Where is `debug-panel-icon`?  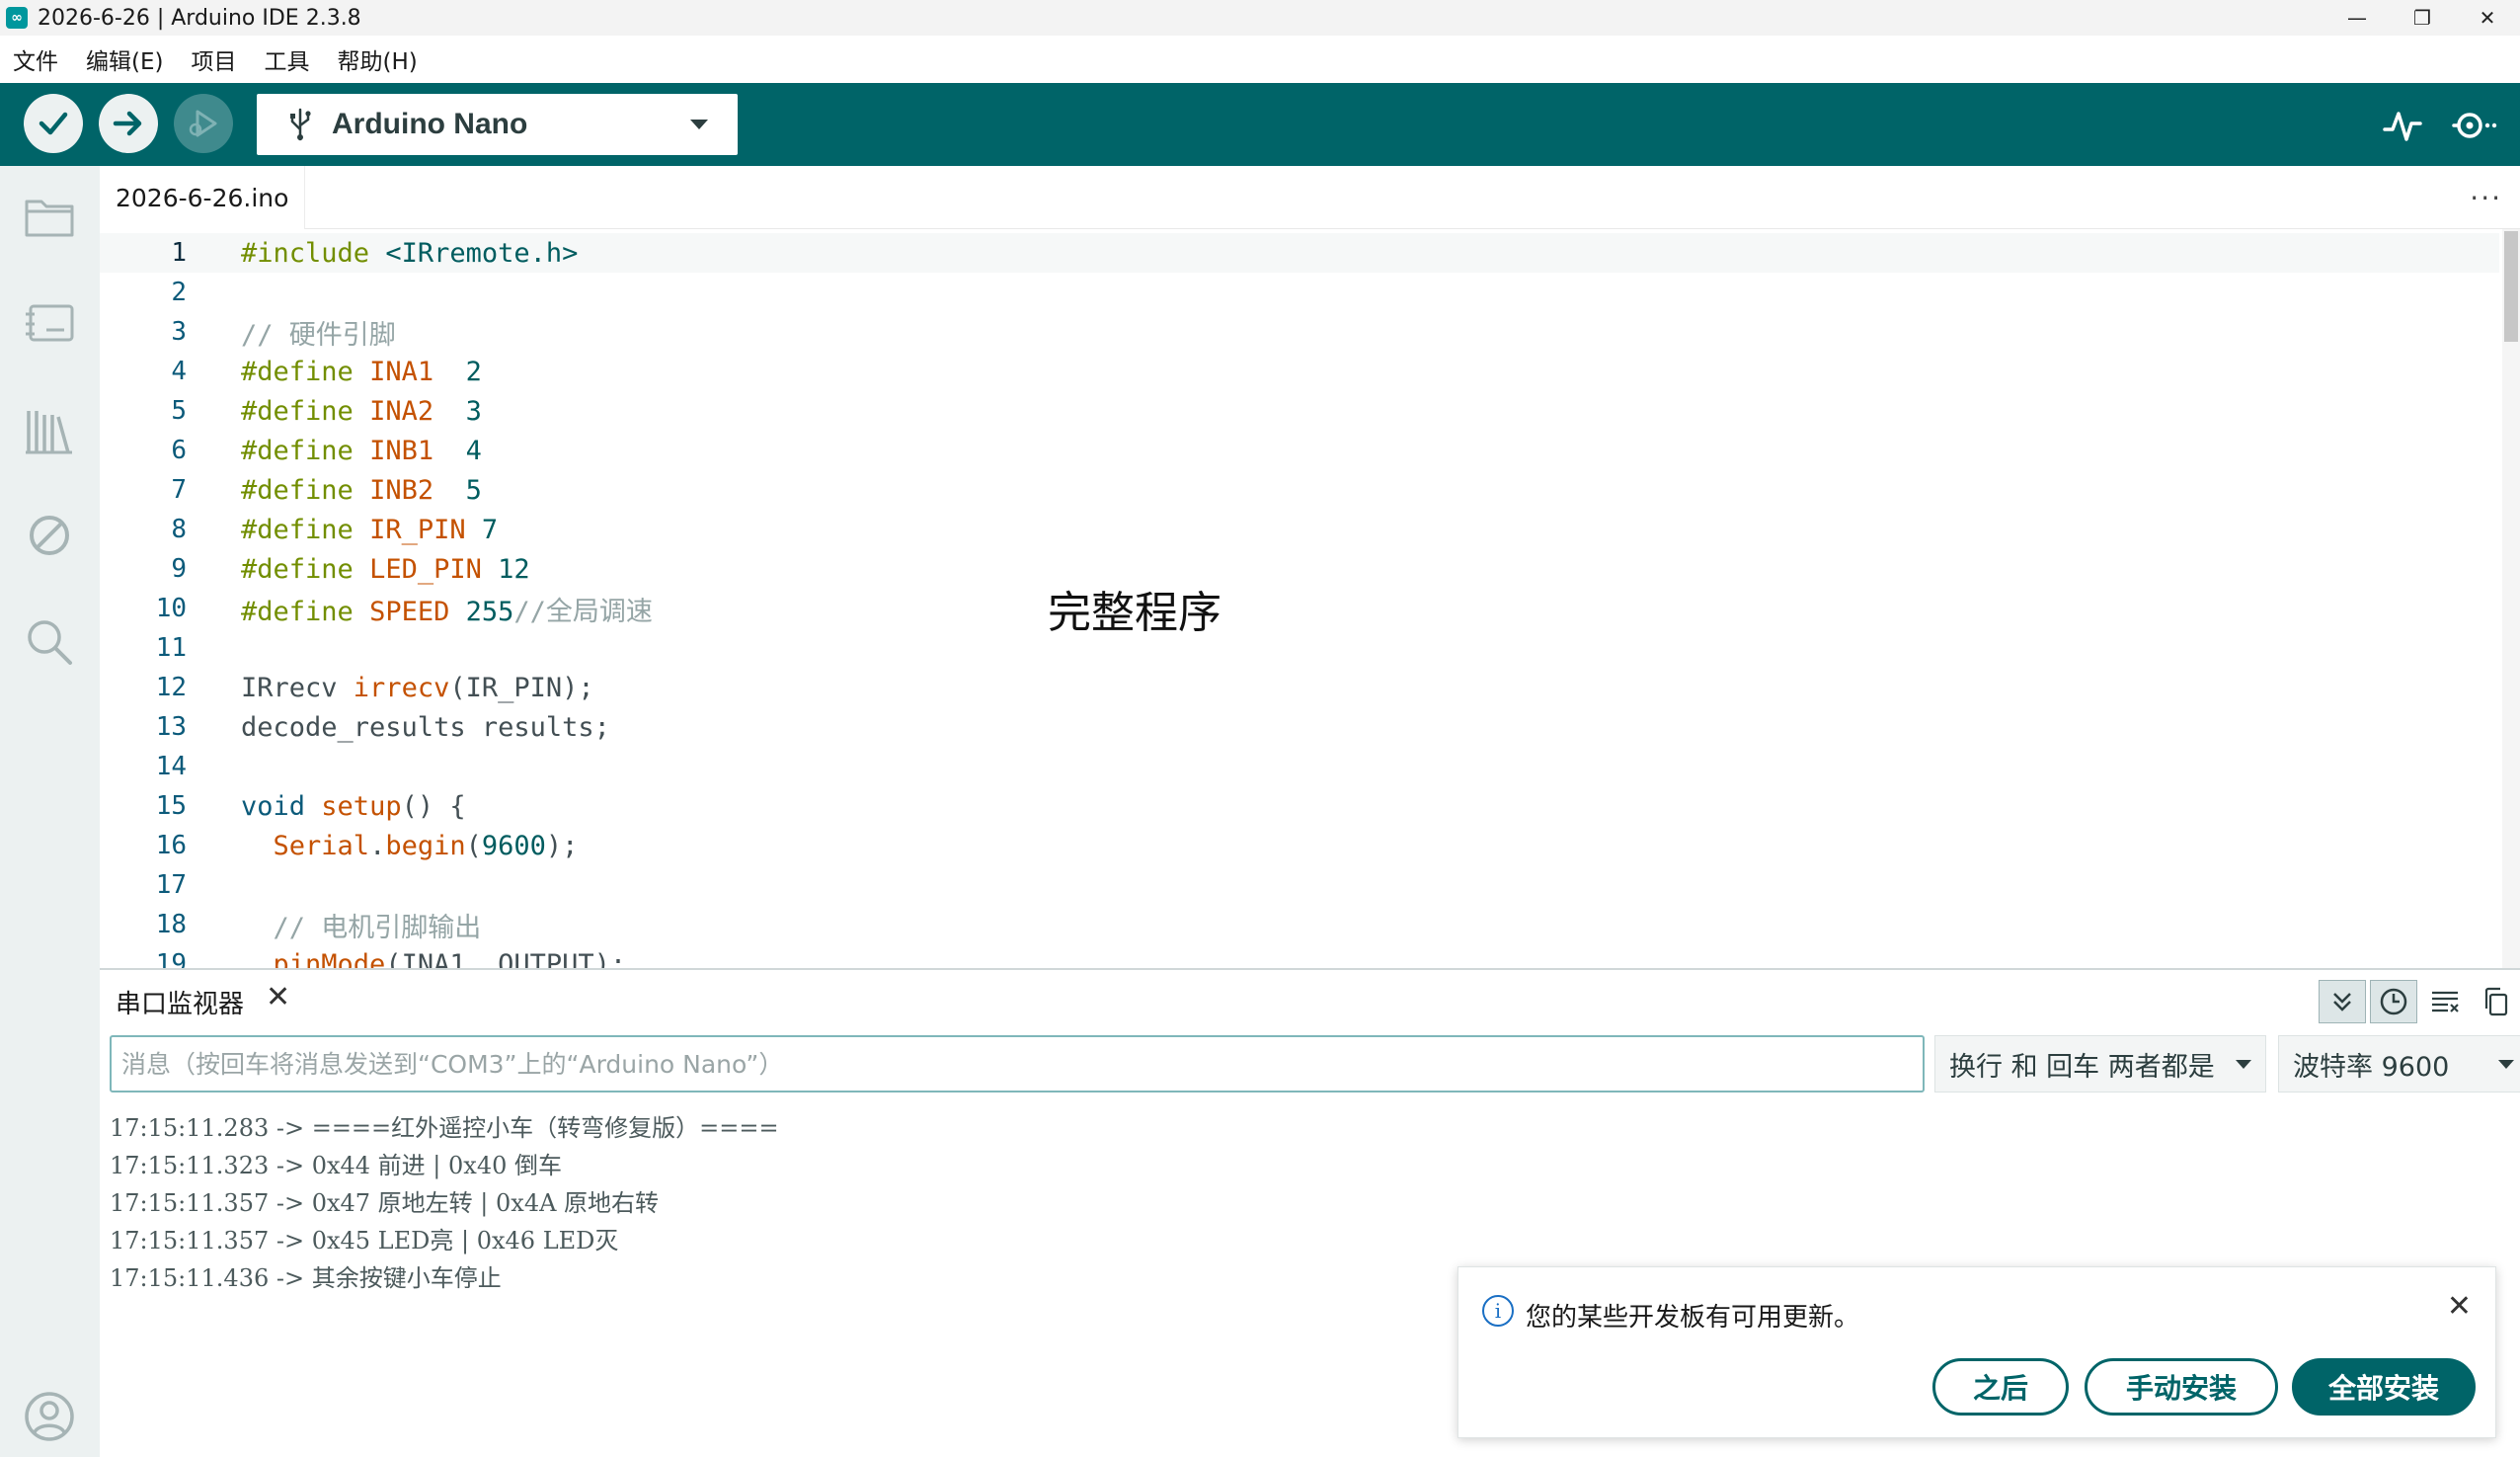 debug-panel-icon is located at coordinates (49, 535).